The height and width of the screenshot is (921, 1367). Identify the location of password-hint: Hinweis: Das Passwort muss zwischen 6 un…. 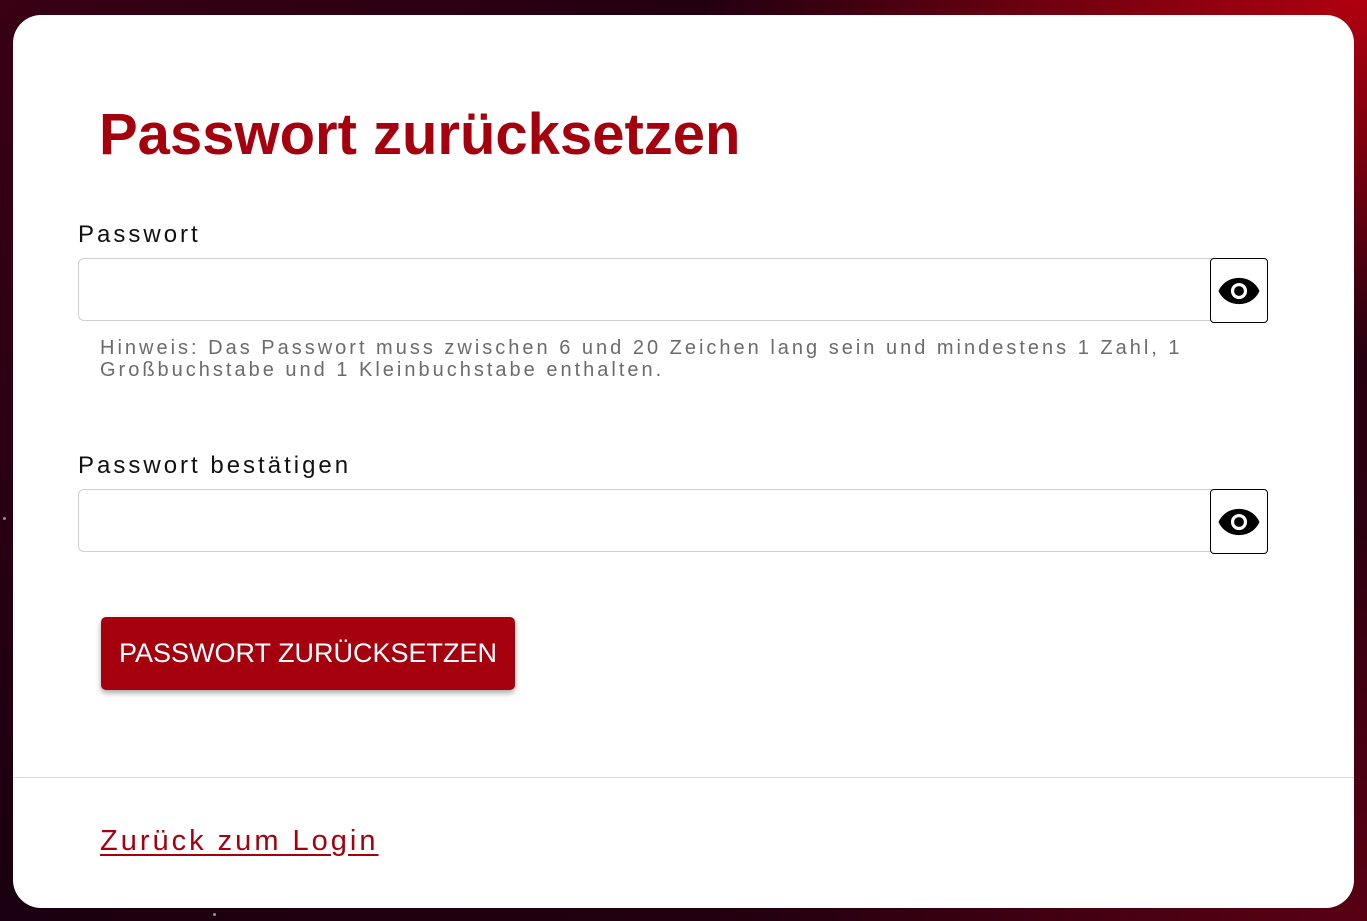
(641, 359).